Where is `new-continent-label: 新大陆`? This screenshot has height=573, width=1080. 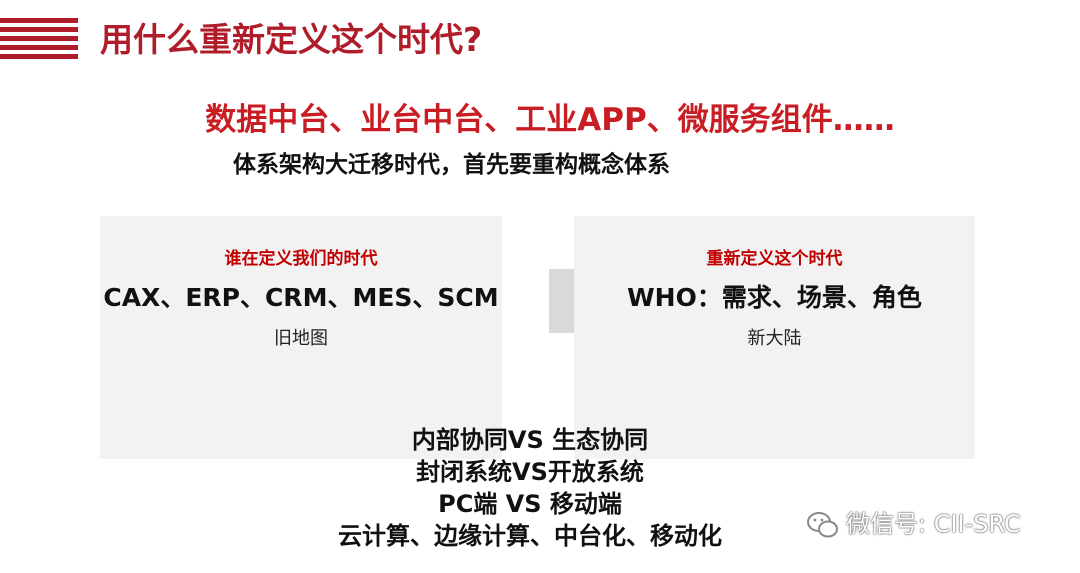
new-continent-label: 新大陆 is located at coordinates (774, 338).